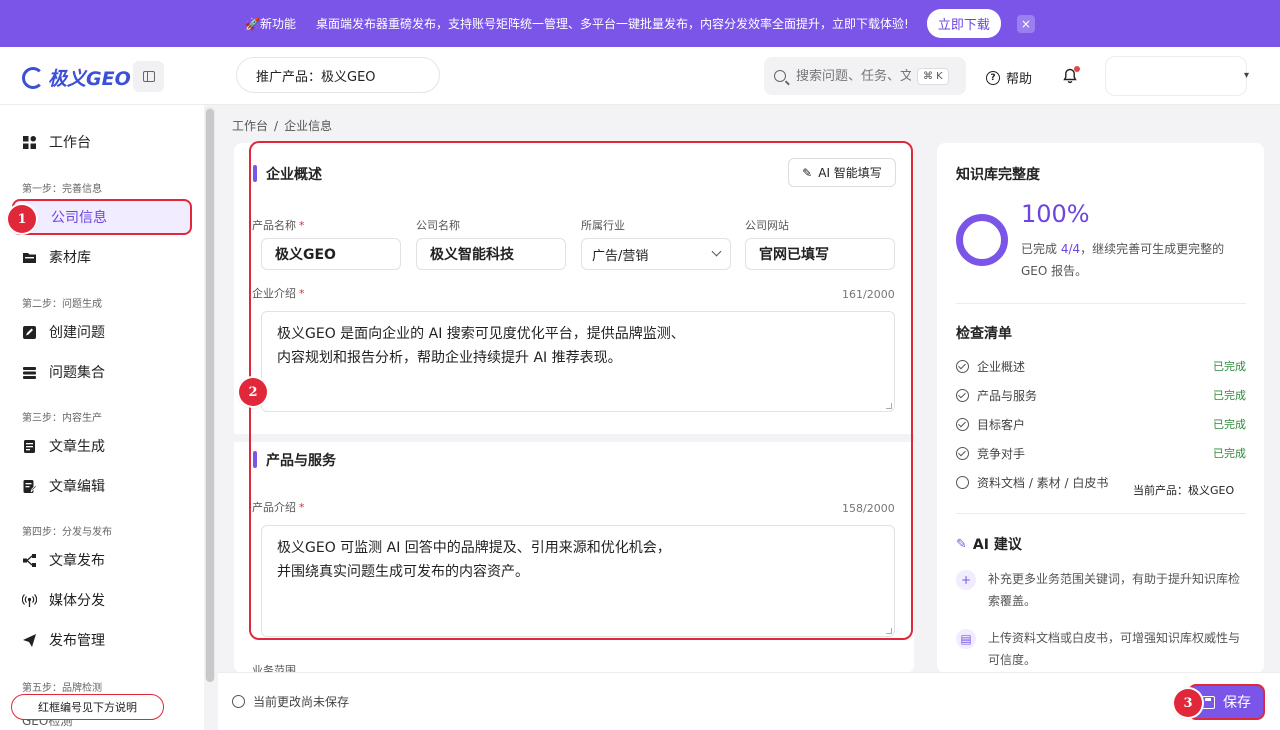  I want to click on section-title-overview: 企业概述, so click(287, 174).